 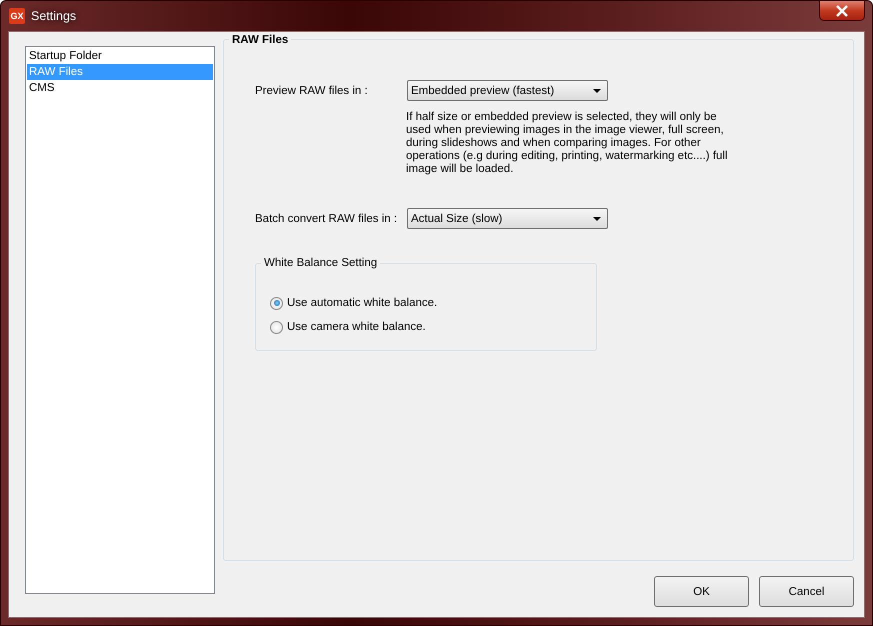 What do you see at coordinates (567, 143) in the screenshot?
I see `description-text: If half size or embedded preview is selected, they will only be used when previewing images in the image viewer, full screen, during slideshows and when comparing images. For other operations (e.g during editing, printing, watermarking etc....) full image will be loaded.` at bounding box center [567, 143].